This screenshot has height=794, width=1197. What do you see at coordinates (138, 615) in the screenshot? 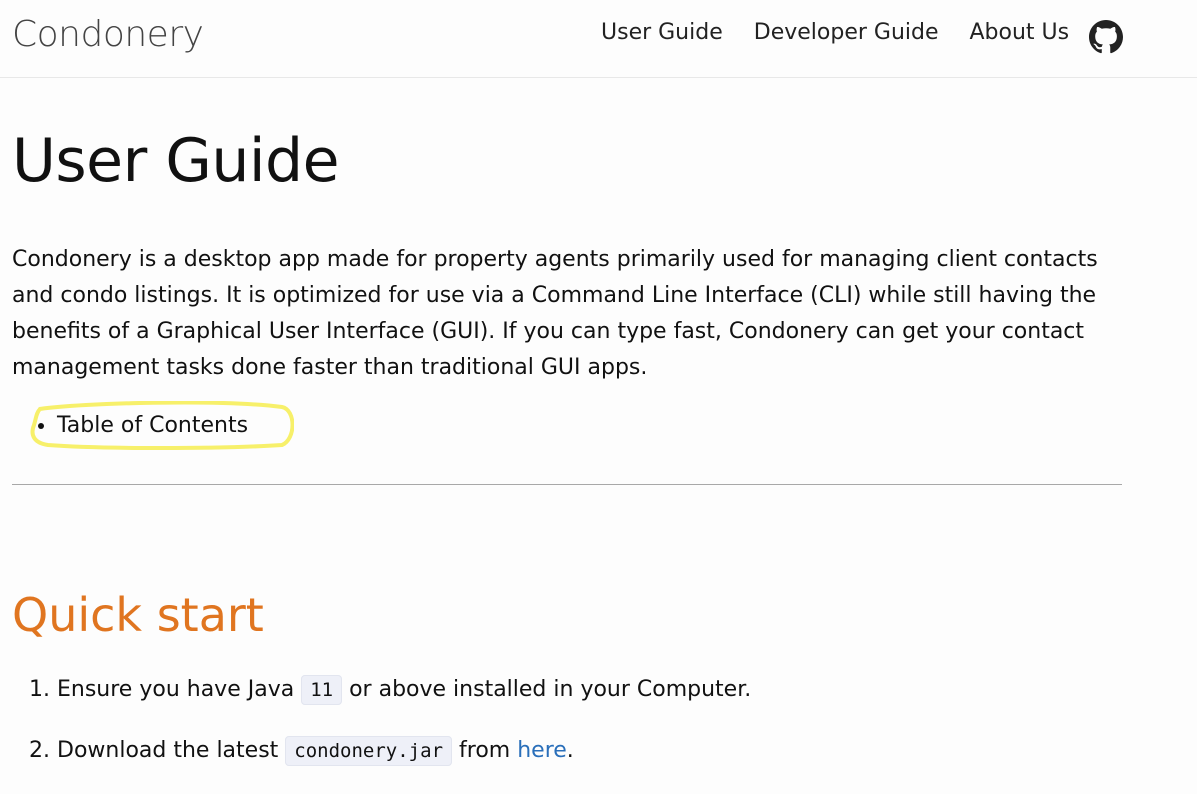
I see `quick-start-heading: Quick start` at bounding box center [138, 615].